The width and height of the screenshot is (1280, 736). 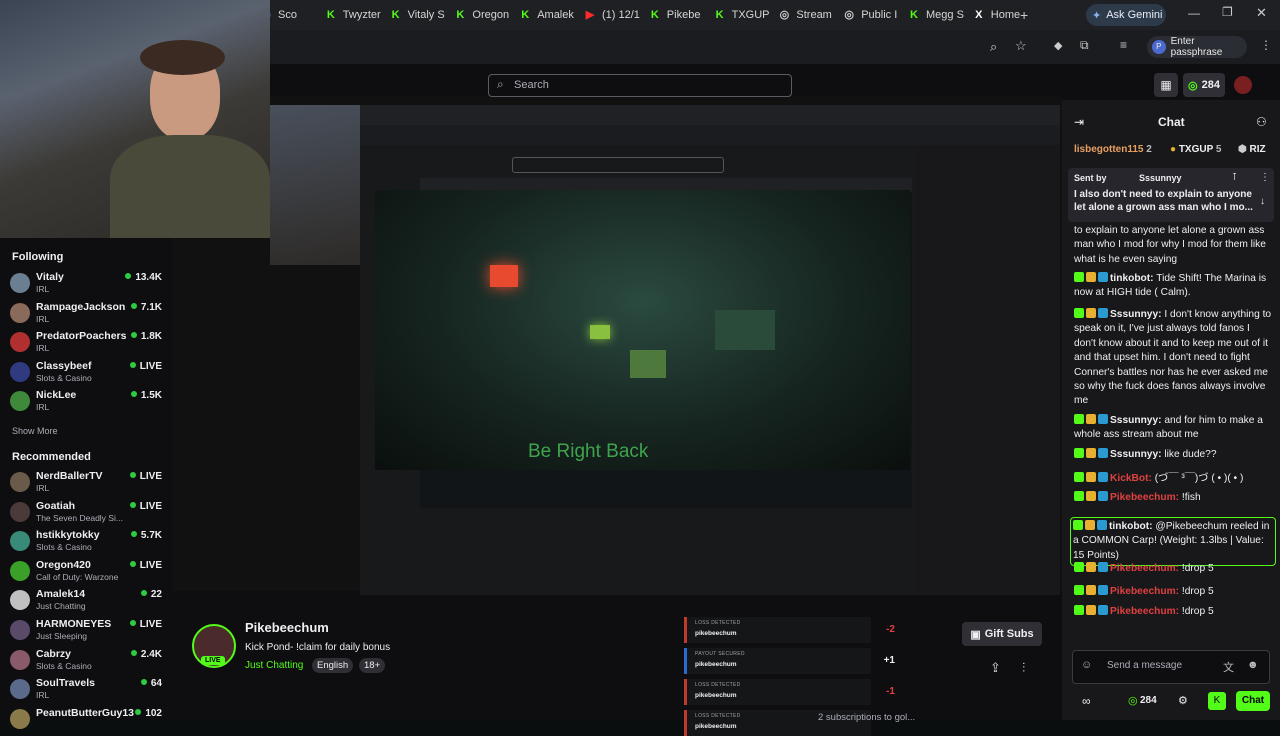 What do you see at coordinates (1086, 701) in the screenshot?
I see `infinity-icon: ∞` at bounding box center [1086, 701].